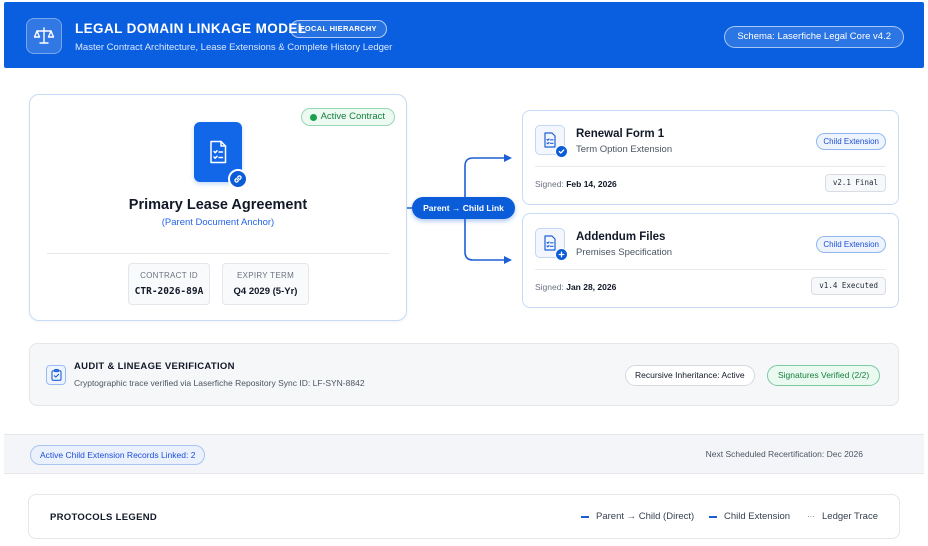 This screenshot has width=928, height=546. What do you see at coordinates (850, 516) in the screenshot?
I see `legend-label: Ledger Trace` at bounding box center [850, 516].